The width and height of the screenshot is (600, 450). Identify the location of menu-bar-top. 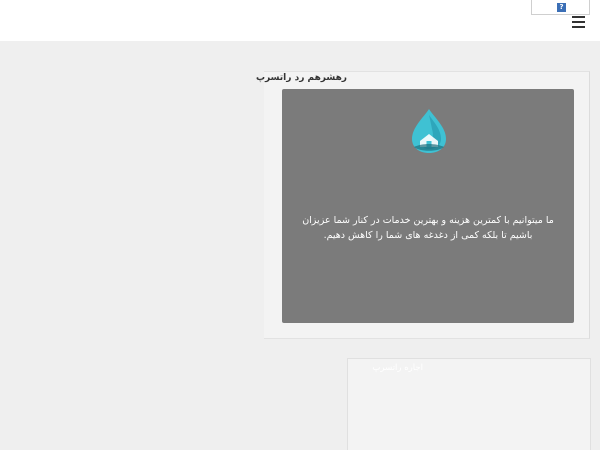
(578, 17).